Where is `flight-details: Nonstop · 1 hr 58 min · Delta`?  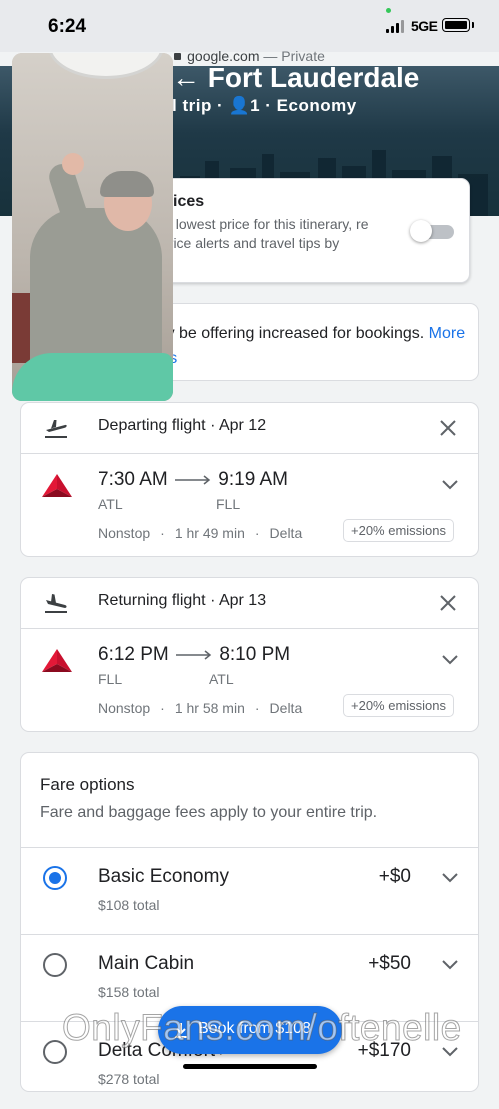
flight-details: Nonstop · 1 hr 58 min · Delta is located at coordinates (200, 708).